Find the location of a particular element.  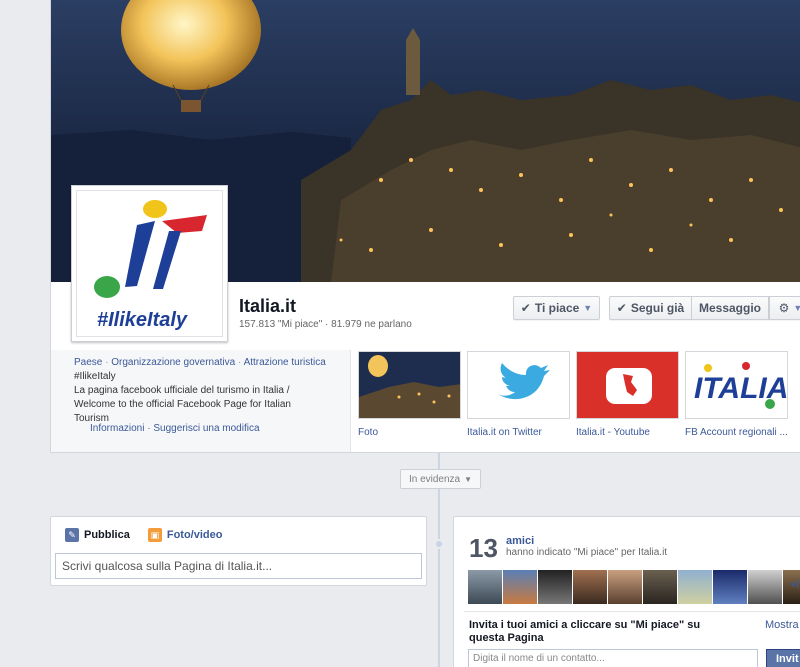

app-label-twitter: Italia.it on Twitter is located at coordinates (504, 432).